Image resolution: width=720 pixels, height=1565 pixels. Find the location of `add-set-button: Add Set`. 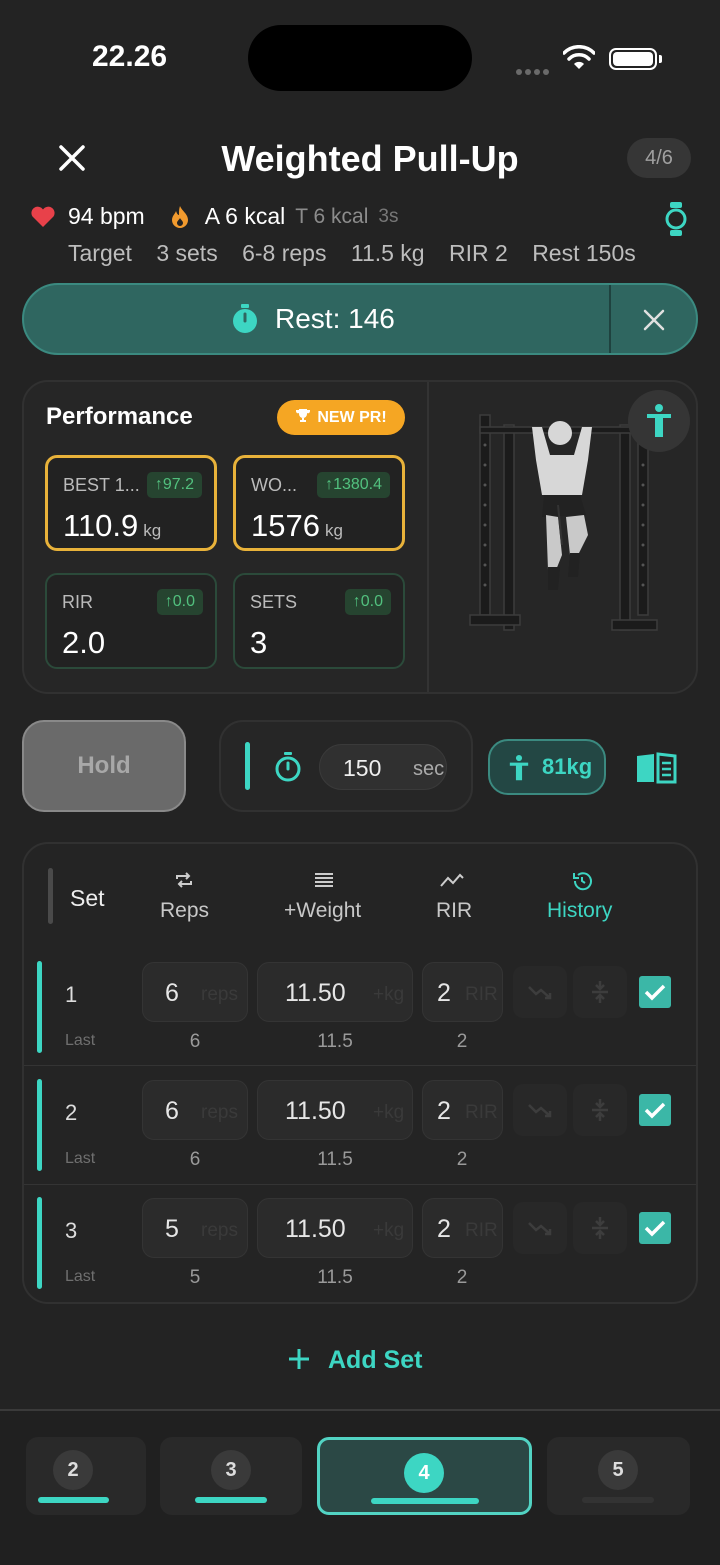

add-set-button: Add Set is located at coordinates (355, 1360).